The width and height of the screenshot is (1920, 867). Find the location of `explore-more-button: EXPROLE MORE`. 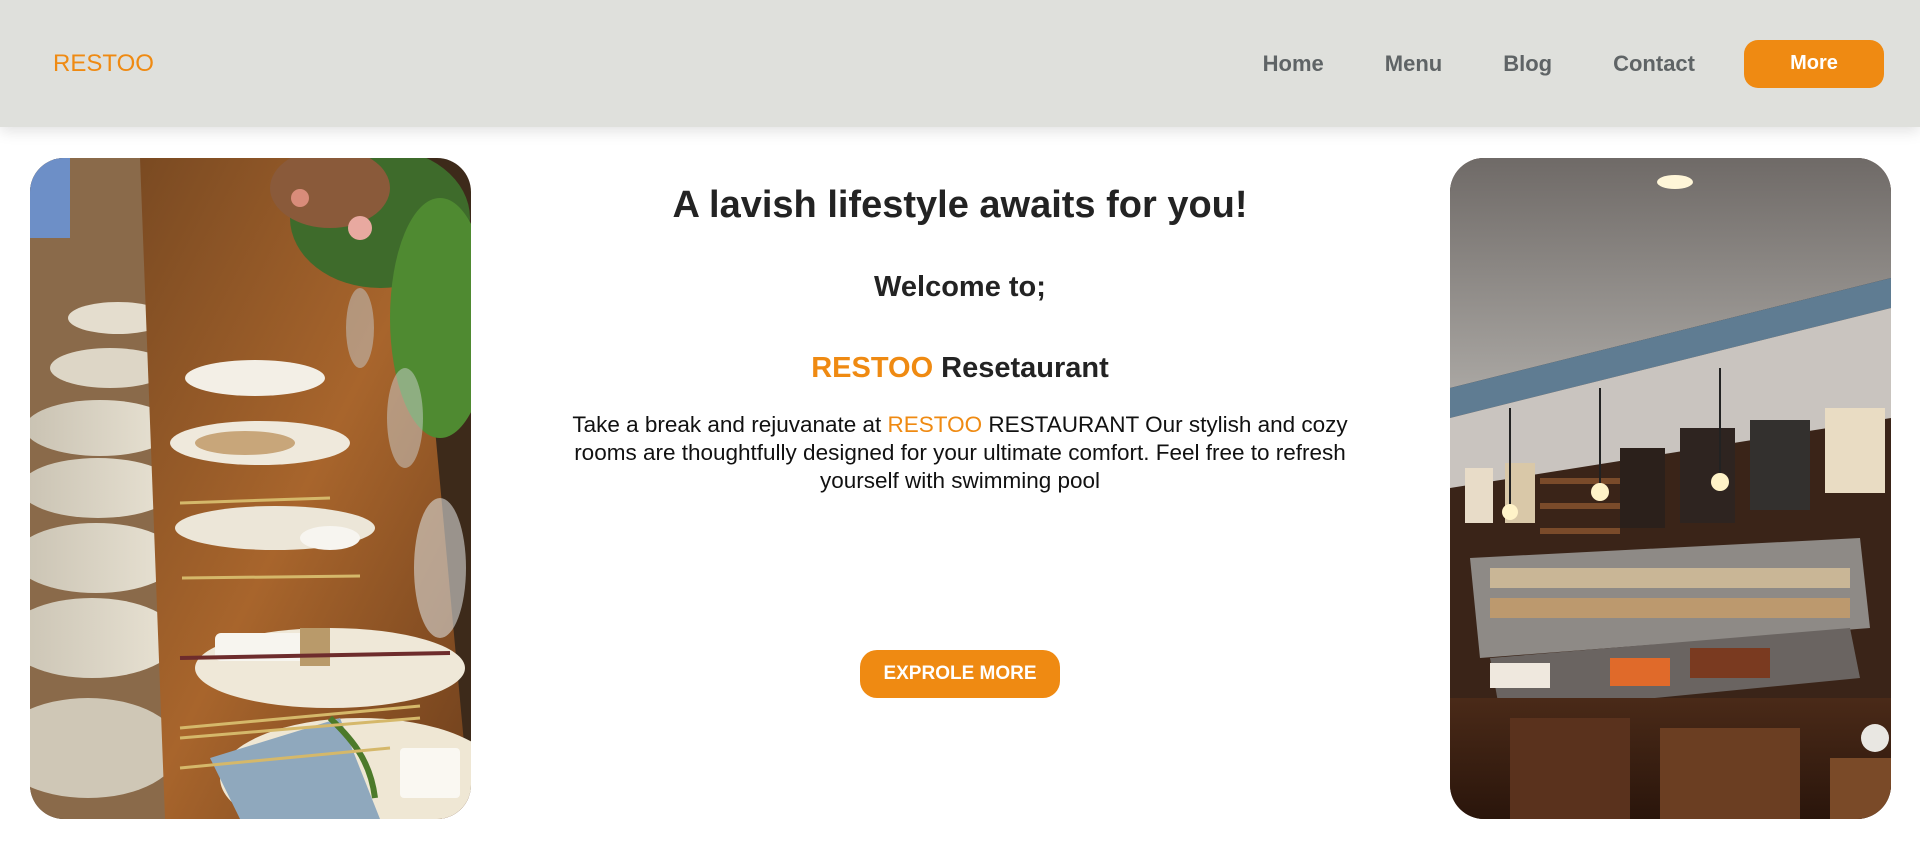

explore-more-button: EXPROLE MORE is located at coordinates (960, 674).